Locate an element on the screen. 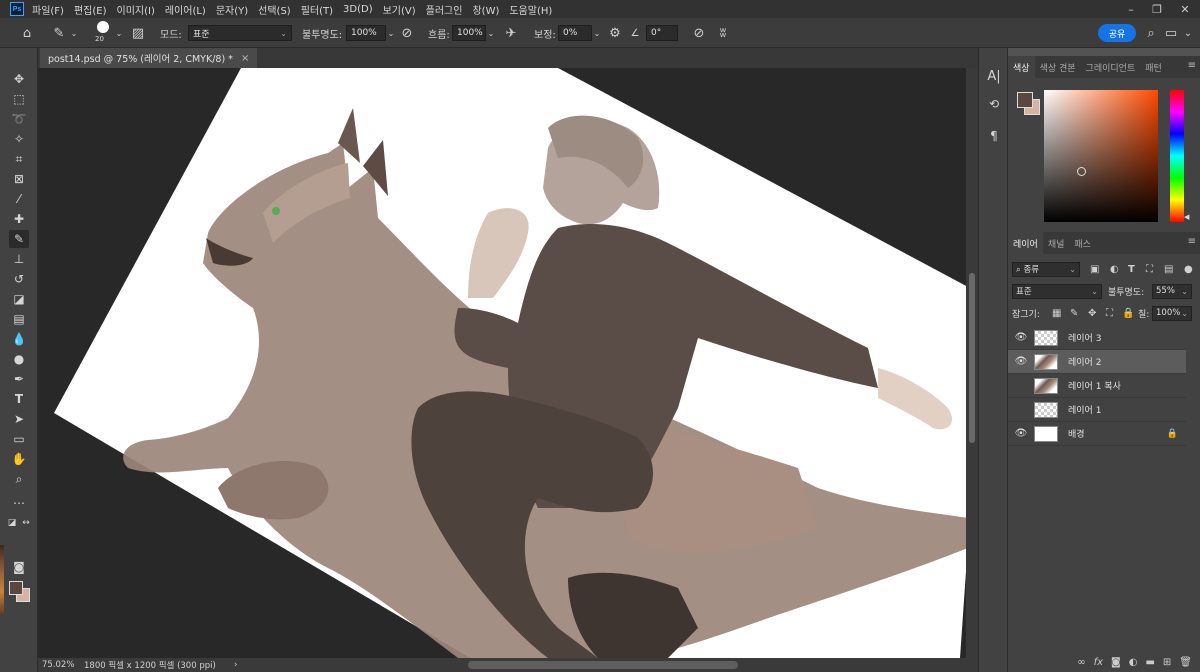 The image size is (1200, 672). brush-settings-panel-icon: ▨ is located at coordinates (138, 33).